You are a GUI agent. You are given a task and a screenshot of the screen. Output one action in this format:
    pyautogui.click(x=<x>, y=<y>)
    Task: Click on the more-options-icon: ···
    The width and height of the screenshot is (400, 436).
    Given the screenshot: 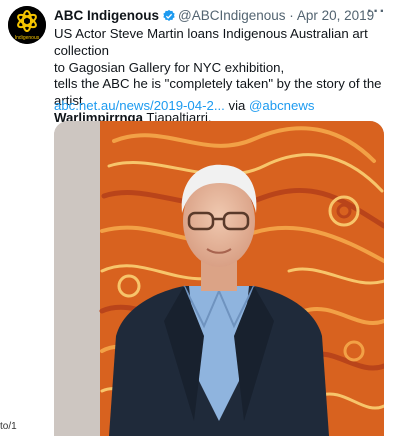 What is the action you would take?
    pyautogui.click(x=376, y=12)
    